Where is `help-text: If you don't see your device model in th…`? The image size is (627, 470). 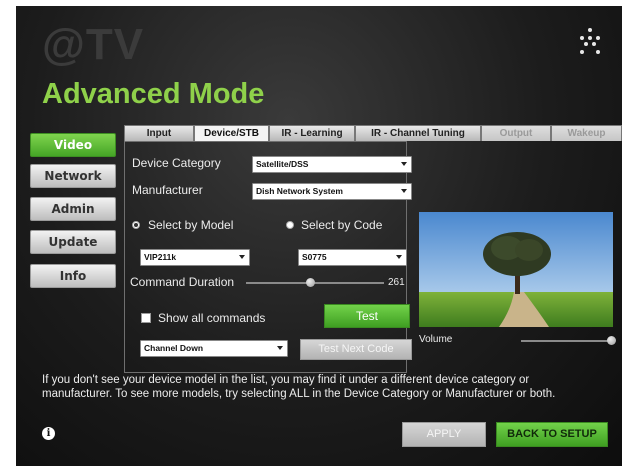
help-text: If you don't see your device model in th… is located at coordinates (299, 387).